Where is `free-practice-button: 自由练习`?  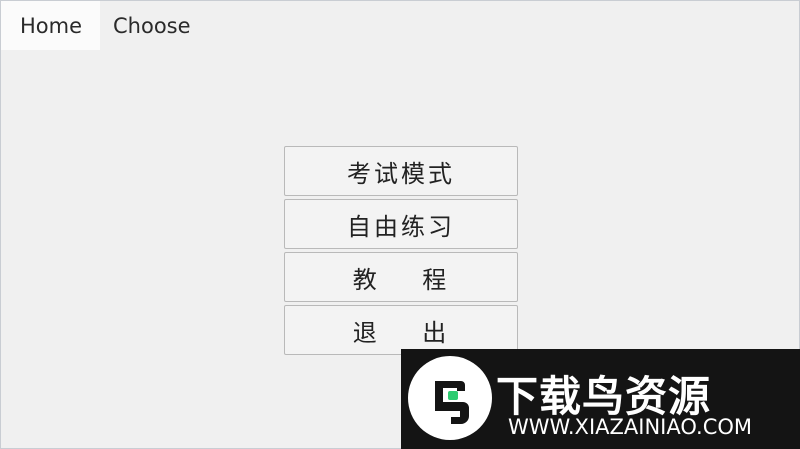
free-practice-button: 自由练习 is located at coordinates (401, 224).